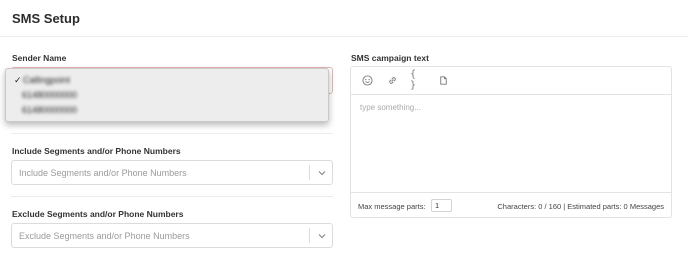 The height and width of the screenshot is (263, 688). What do you see at coordinates (392, 206) in the screenshot?
I see `max-message-parts-label: Max message parts:` at bounding box center [392, 206].